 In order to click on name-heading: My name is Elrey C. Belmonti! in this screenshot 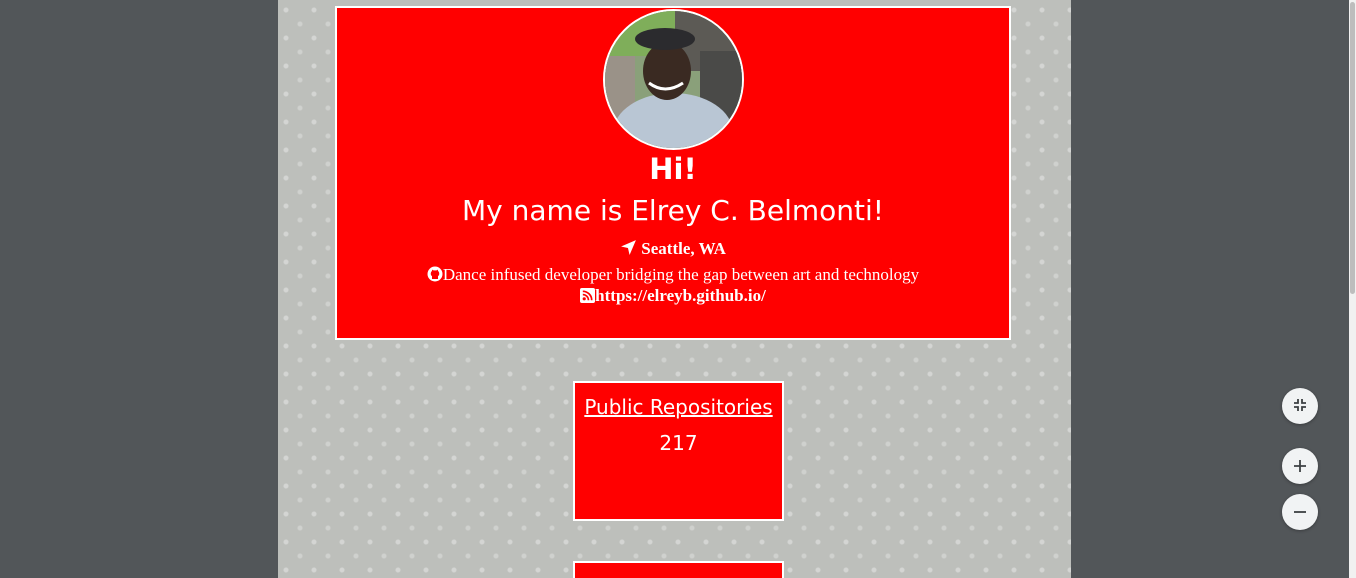, I will do `click(673, 210)`.